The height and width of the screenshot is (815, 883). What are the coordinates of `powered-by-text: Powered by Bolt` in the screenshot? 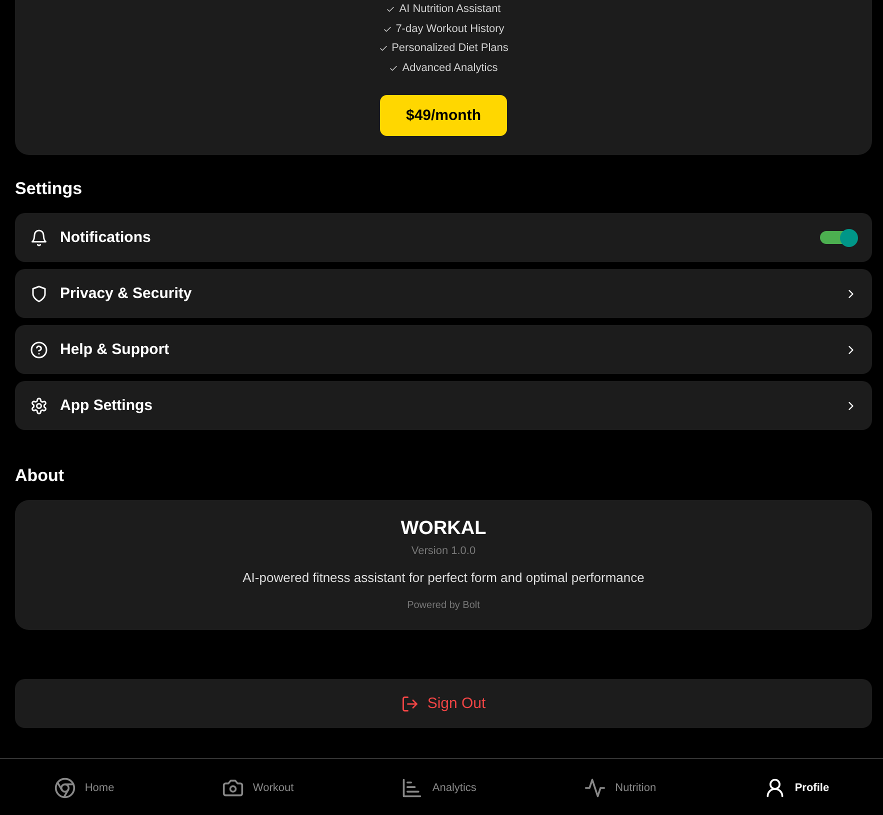 It's located at (443, 605).